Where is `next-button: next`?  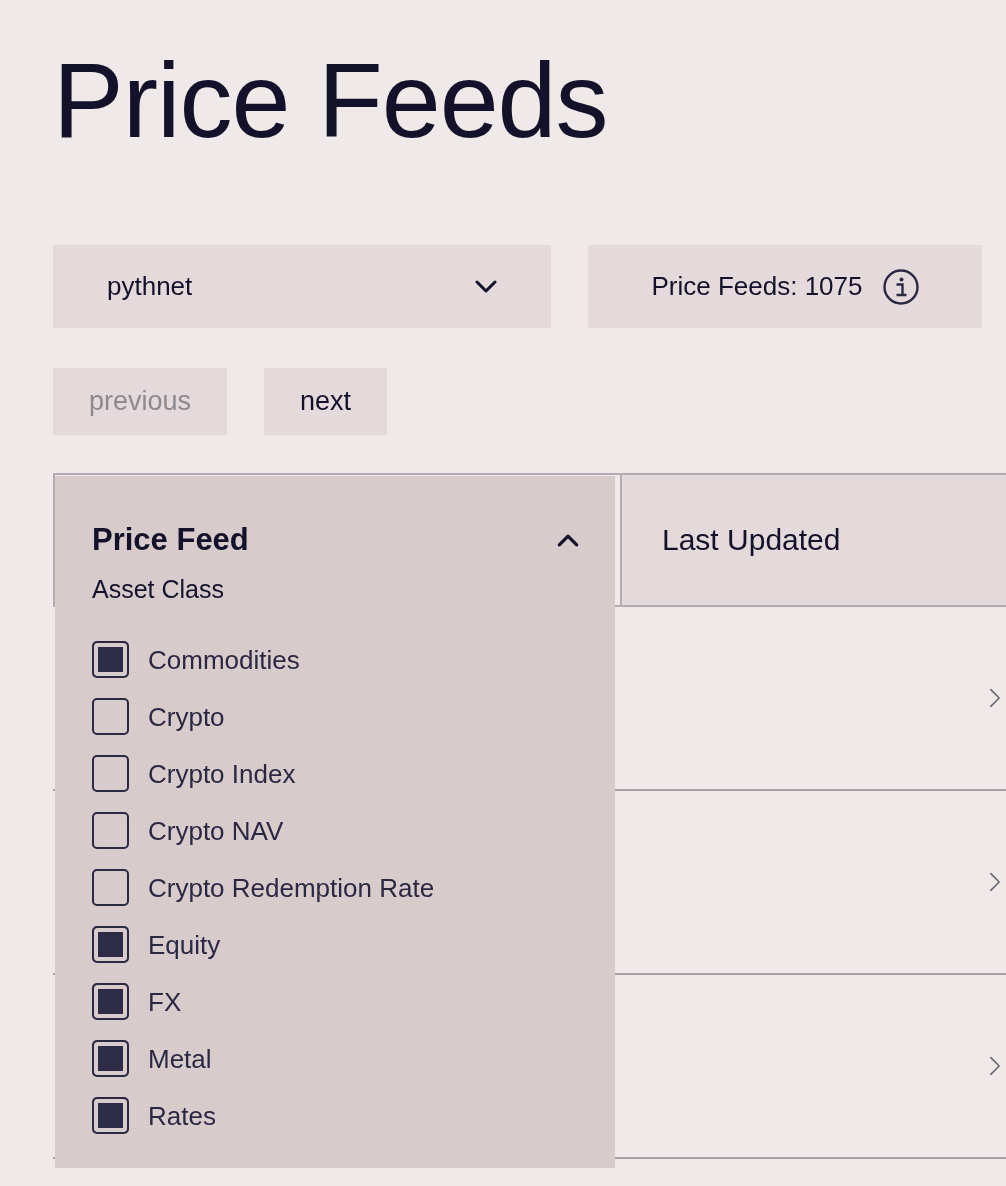
next-button: next is located at coordinates (326, 401).